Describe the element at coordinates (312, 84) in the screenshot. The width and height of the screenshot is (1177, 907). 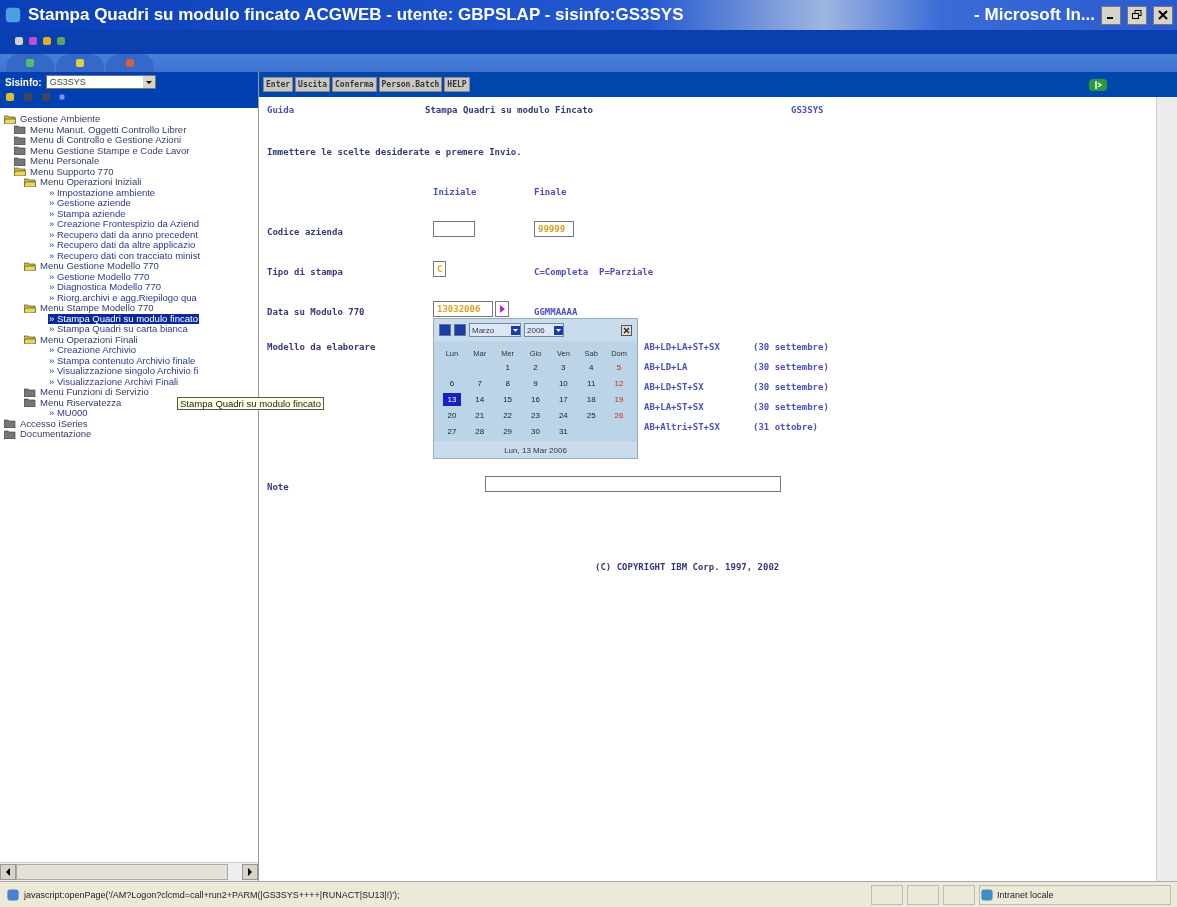
I see `toolbar-button: Uscita` at that location.